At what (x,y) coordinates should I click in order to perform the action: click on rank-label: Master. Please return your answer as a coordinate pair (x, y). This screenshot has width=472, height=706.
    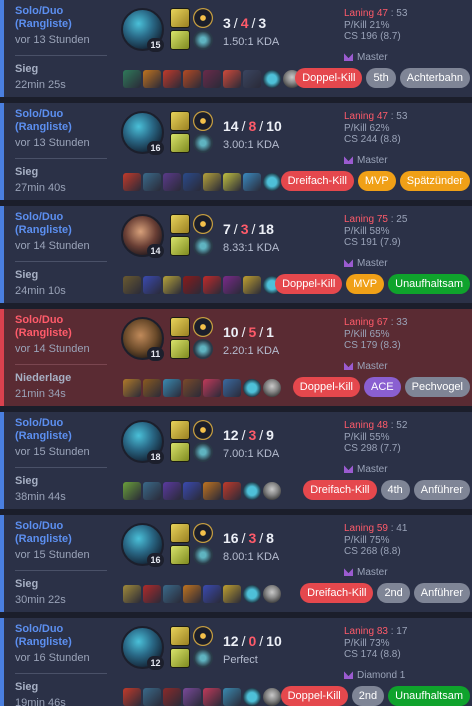
    Looking at the image, I should click on (372, 572).